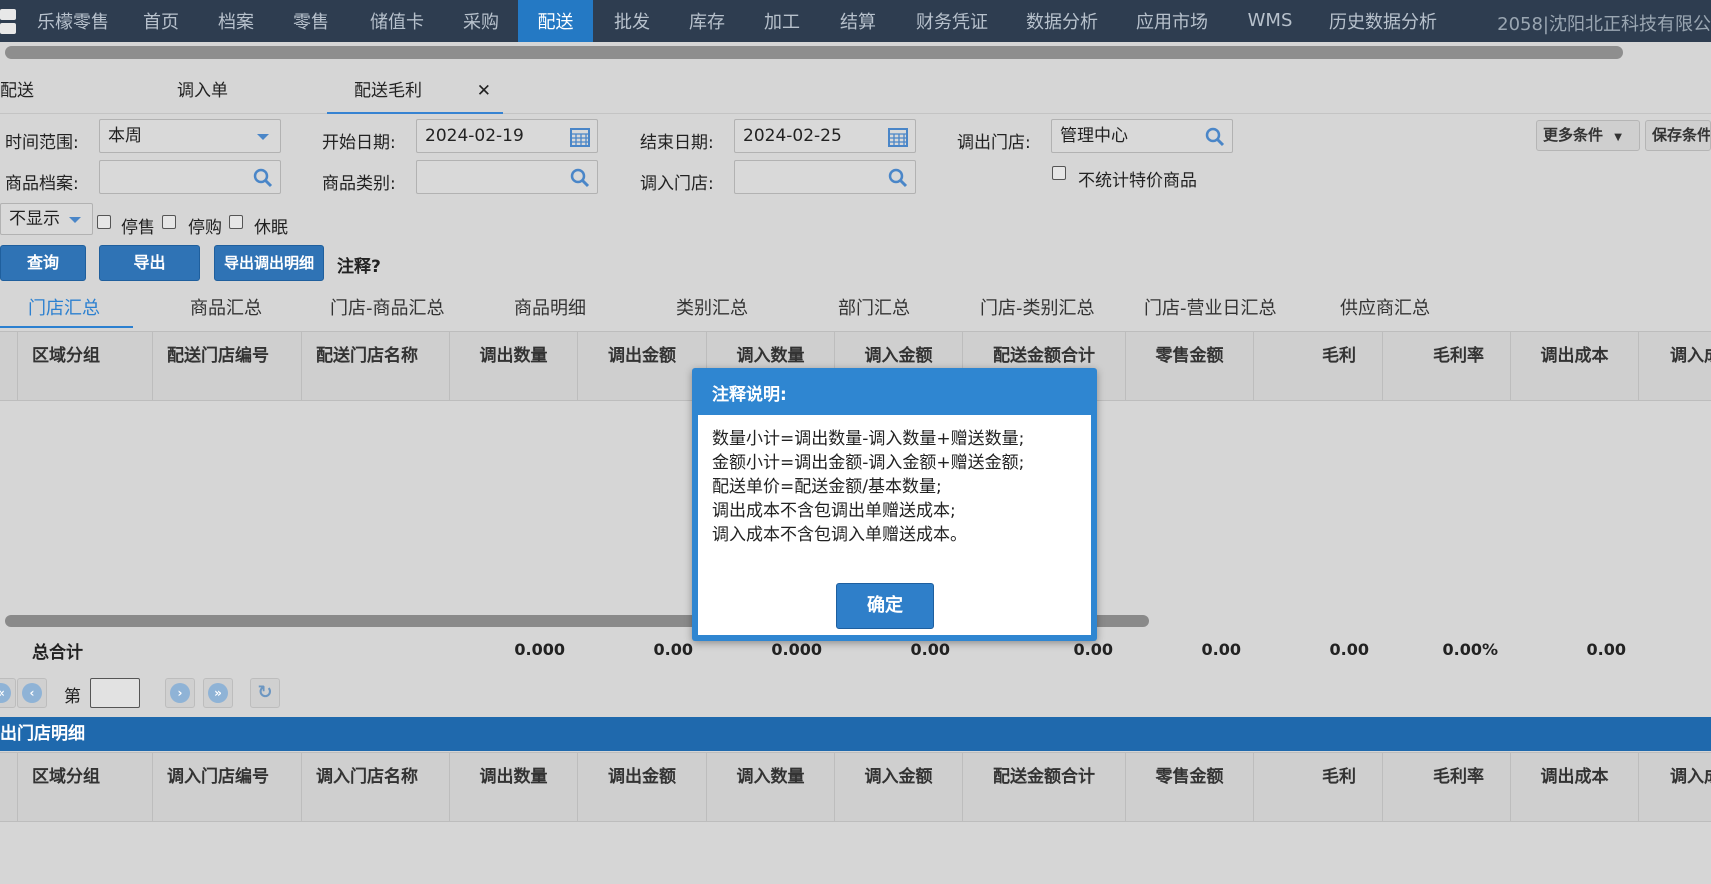  What do you see at coordinates (825, 177) in the screenshot?
I see `in-store-field` at bounding box center [825, 177].